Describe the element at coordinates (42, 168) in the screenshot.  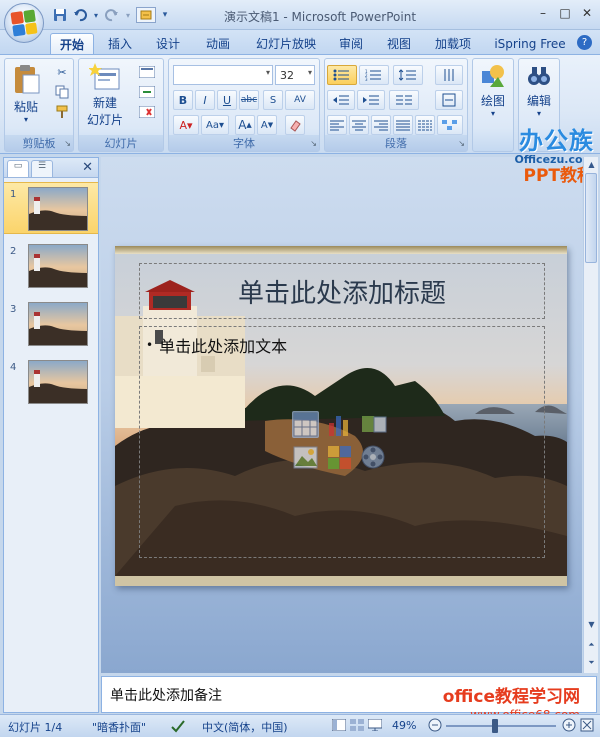
I see `slides-tab: ☰` at that location.